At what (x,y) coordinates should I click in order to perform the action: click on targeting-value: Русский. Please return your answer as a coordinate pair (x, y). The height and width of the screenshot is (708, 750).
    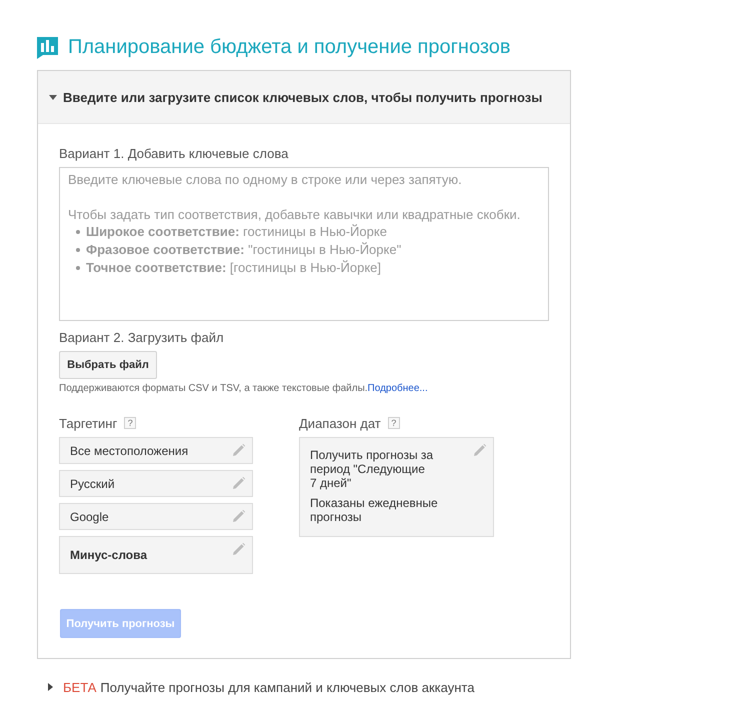
    Looking at the image, I should click on (92, 483).